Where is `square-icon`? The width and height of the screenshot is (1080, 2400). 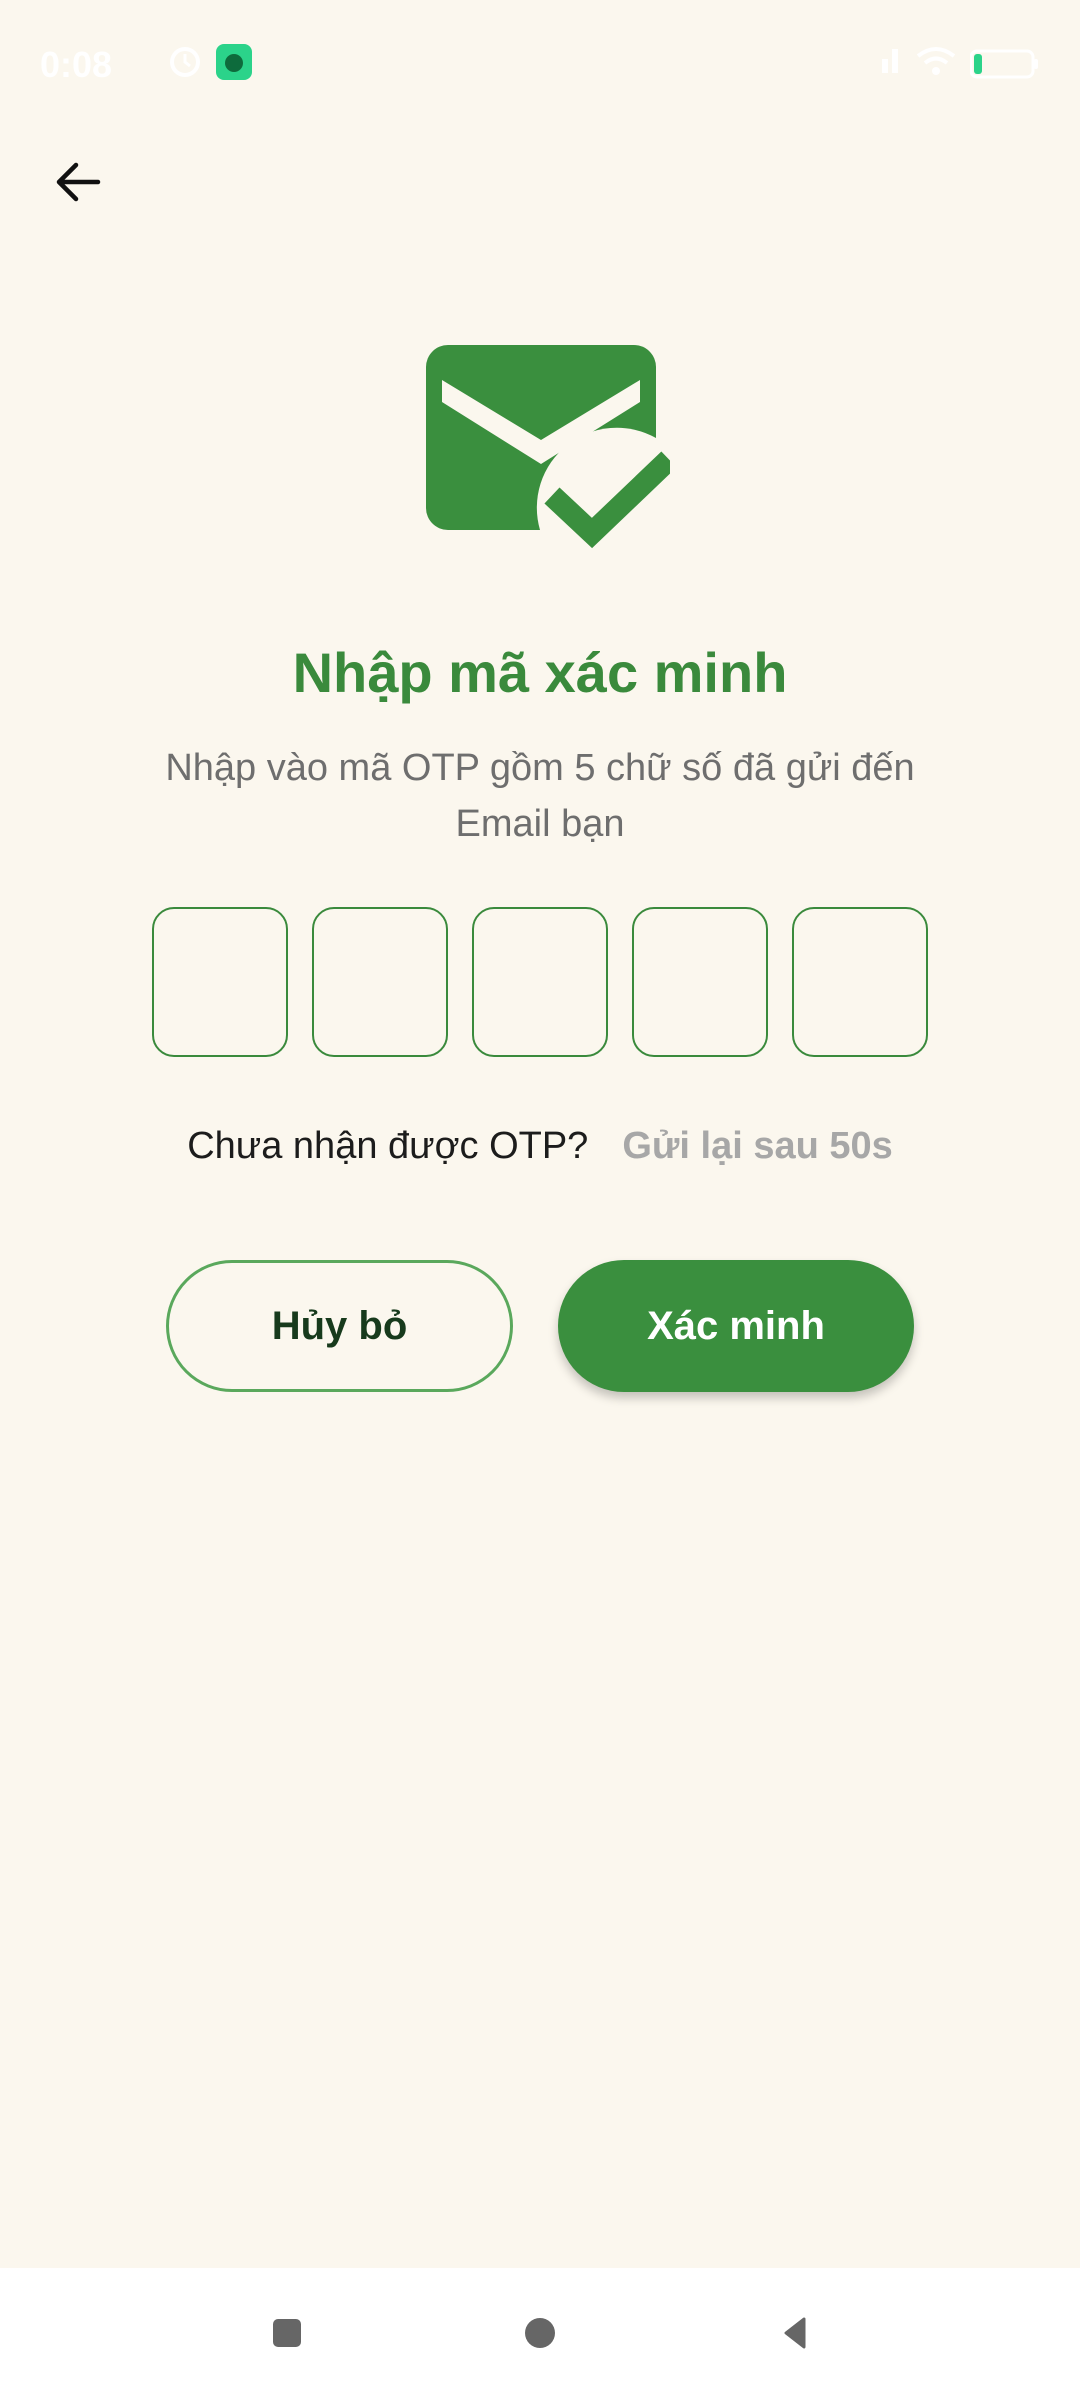 square-icon is located at coordinates (287, 2333).